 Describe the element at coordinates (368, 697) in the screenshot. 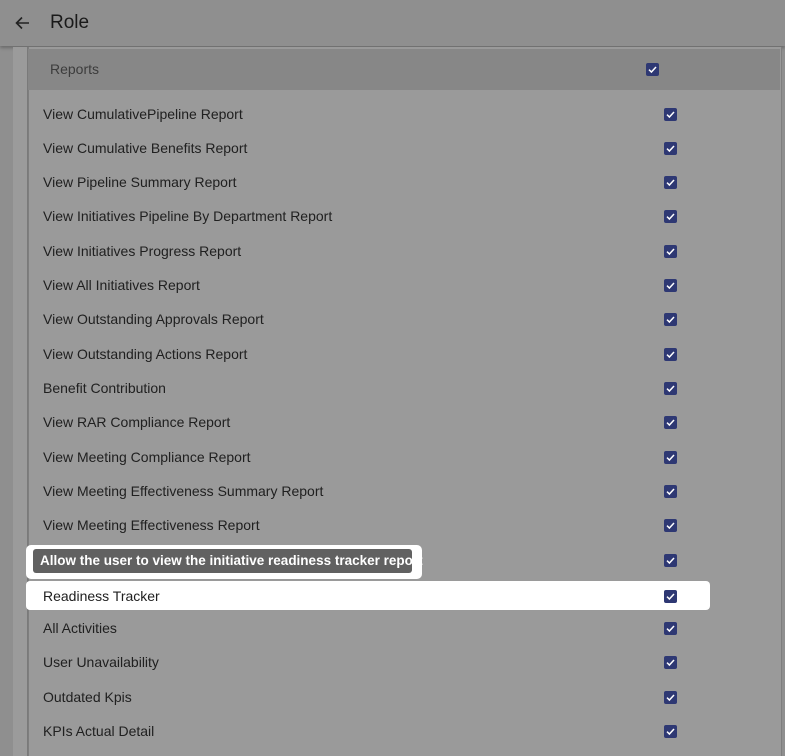

I see `permission-row: Outdated Kpis` at that location.